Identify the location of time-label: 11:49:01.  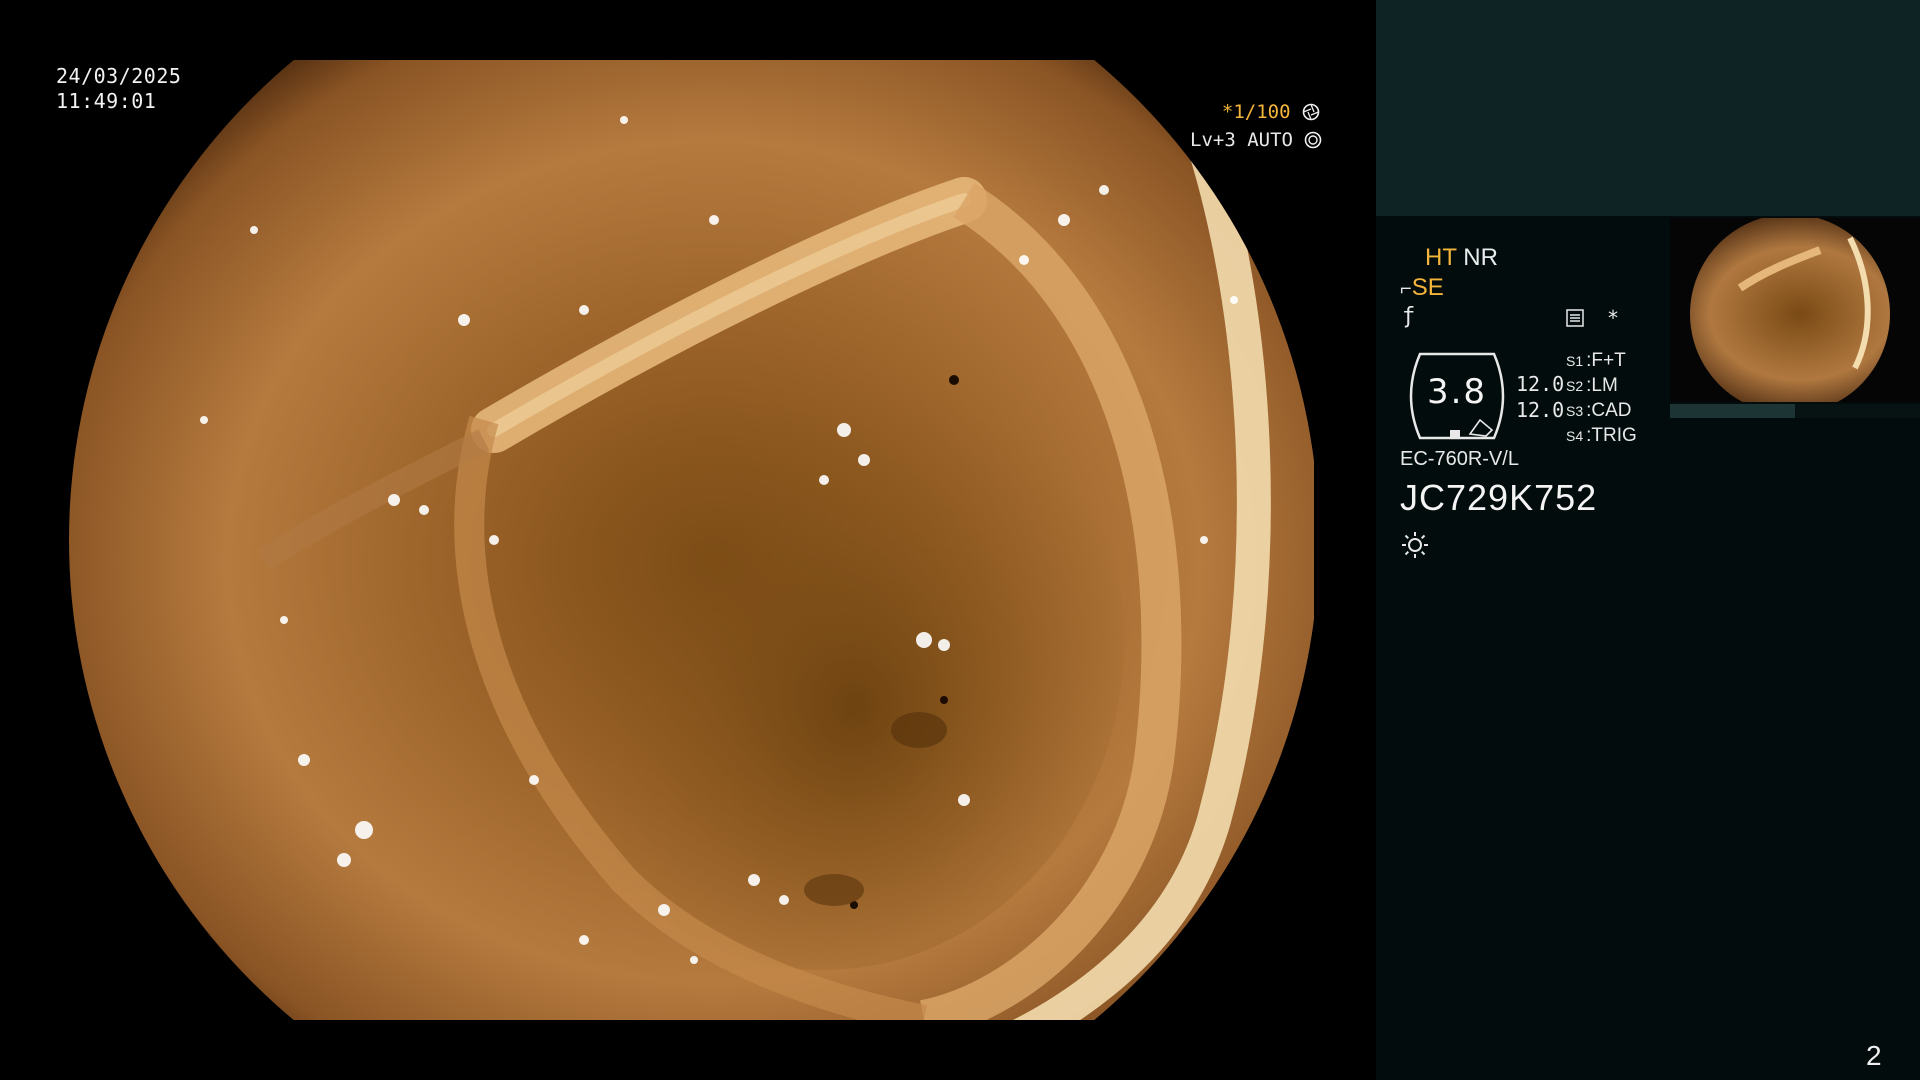
(106, 101).